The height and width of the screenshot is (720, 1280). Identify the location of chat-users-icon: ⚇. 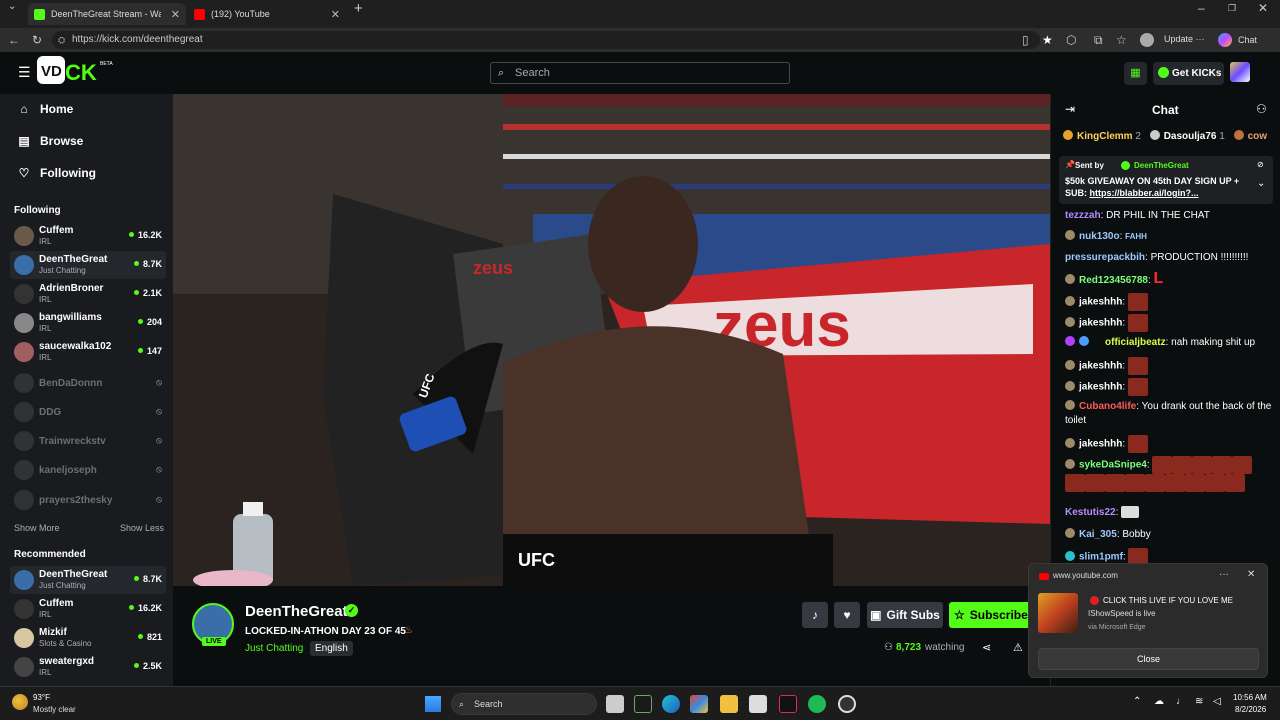
(1261, 109).